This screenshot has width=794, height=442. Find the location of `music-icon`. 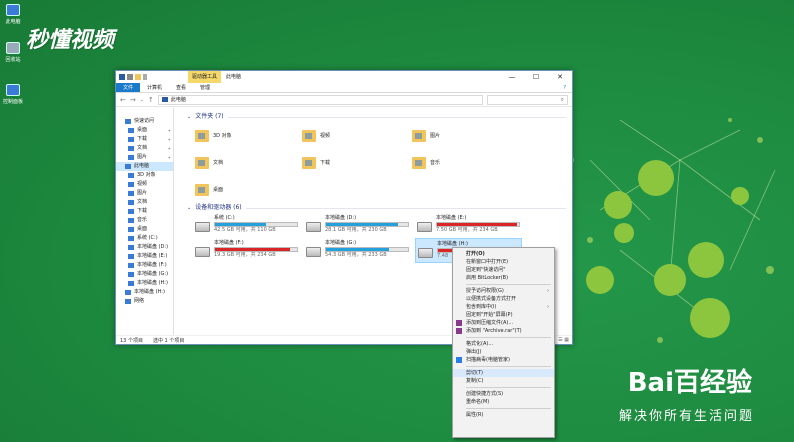

music-icon is located at coordinates (131, 220).